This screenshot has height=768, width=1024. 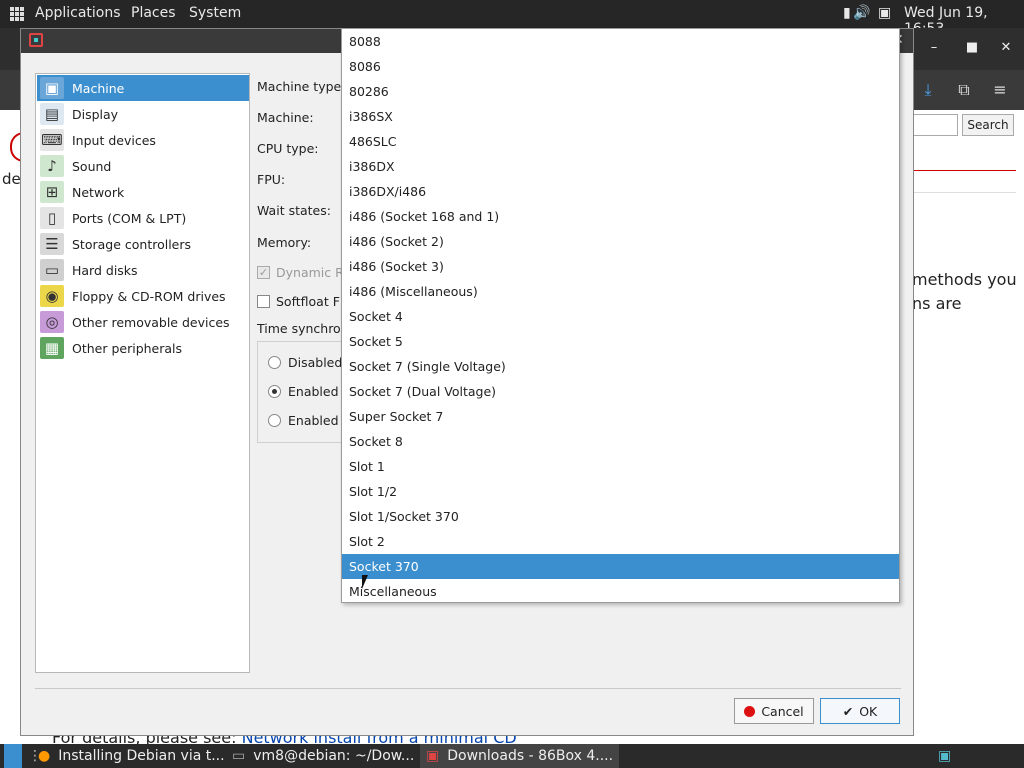 I want to click on machine-type-label: Machine type:, so click(x=301, y=86).